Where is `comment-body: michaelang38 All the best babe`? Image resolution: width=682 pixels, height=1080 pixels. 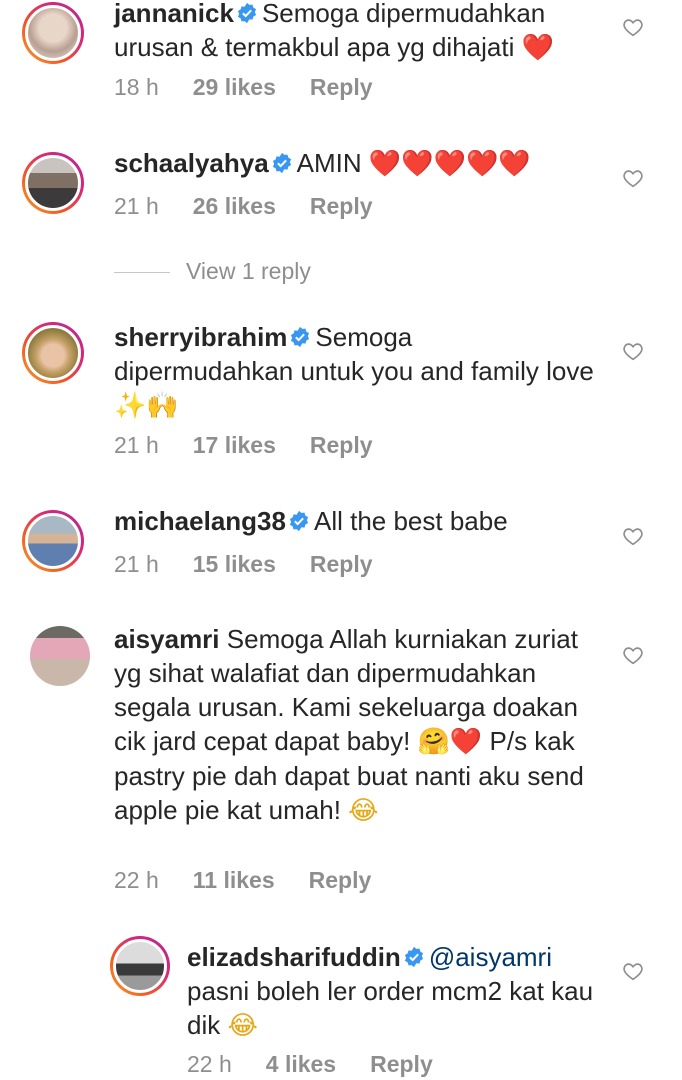
comment-body: michaelang38 All the best babe is located at coordinates (354, 521).